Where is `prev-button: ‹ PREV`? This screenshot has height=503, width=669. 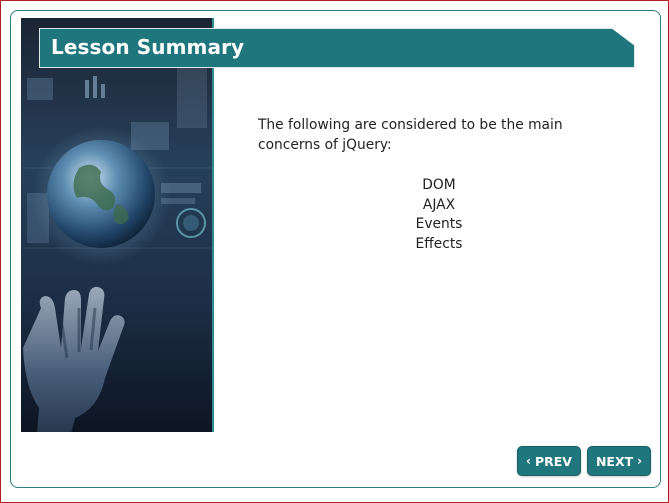 prev-button: ‹ PREV is located at coordinates (549, 461).